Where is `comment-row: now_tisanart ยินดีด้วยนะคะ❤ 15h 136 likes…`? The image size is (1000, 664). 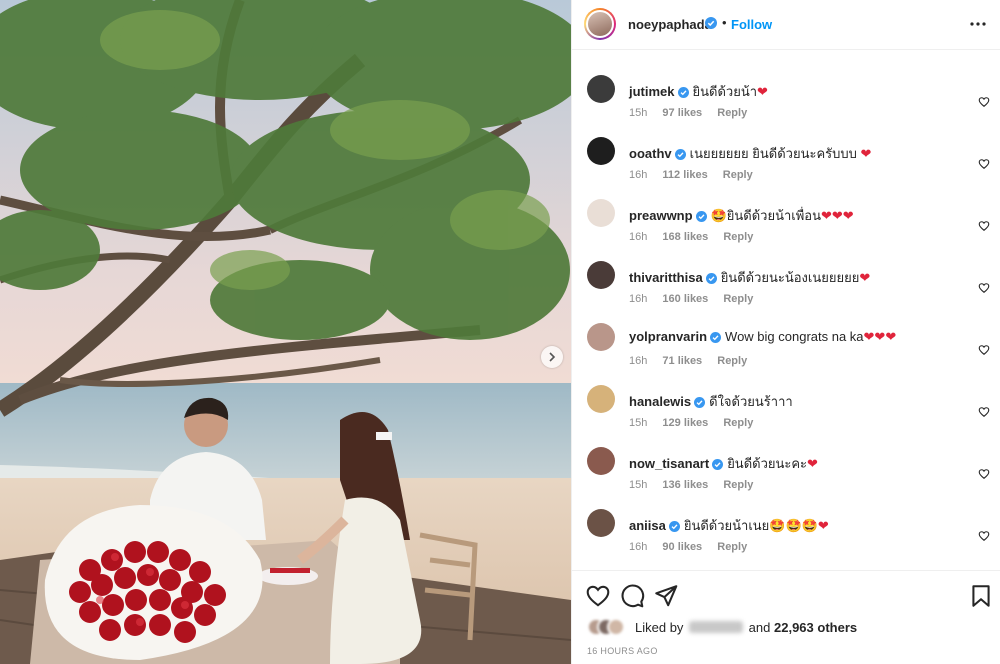 comment-row: now_tisanart ยินดีด้วยนะคะ❤ 15h 136 likes… is located at coordinates (786, 468).